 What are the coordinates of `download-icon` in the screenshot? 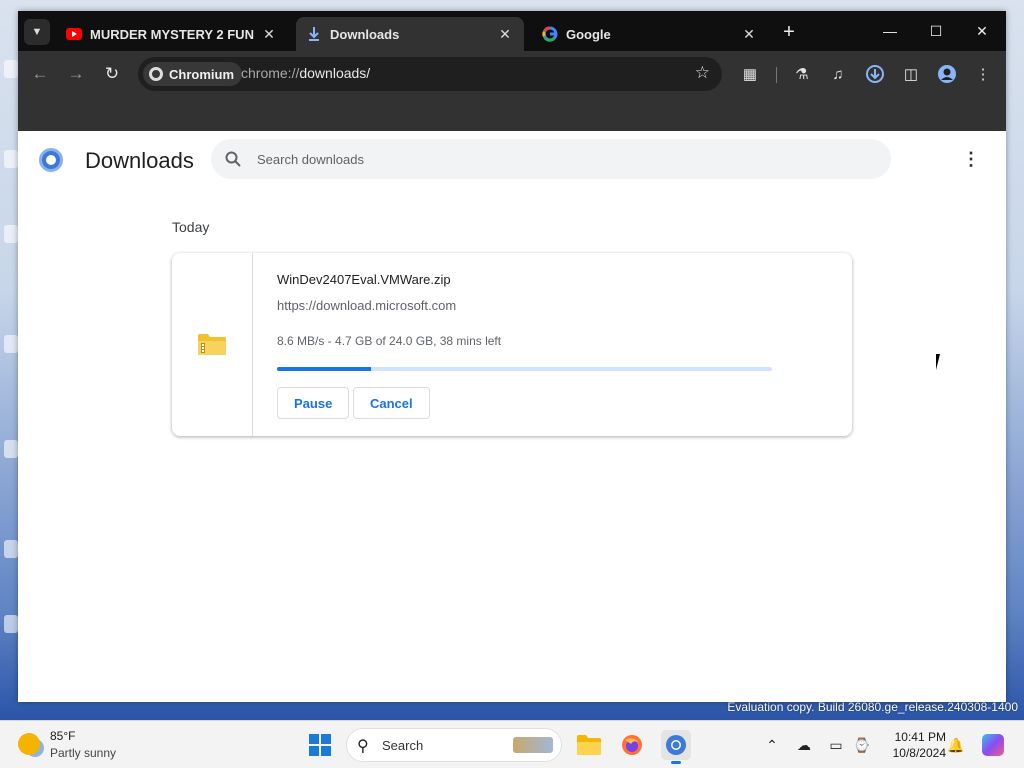 It's located at (314, 34).